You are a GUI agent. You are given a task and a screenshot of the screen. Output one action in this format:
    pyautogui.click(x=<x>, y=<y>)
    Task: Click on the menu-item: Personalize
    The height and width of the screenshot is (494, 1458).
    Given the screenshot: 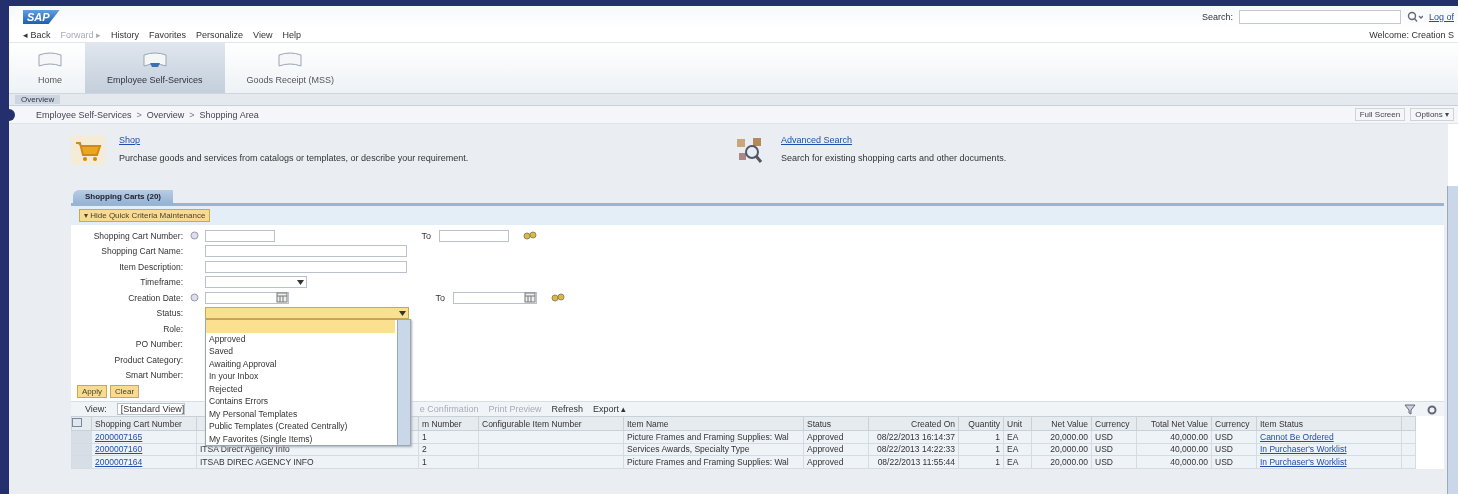 What is the action you would take?
    pyautogui.click(x=220, y=35)
    